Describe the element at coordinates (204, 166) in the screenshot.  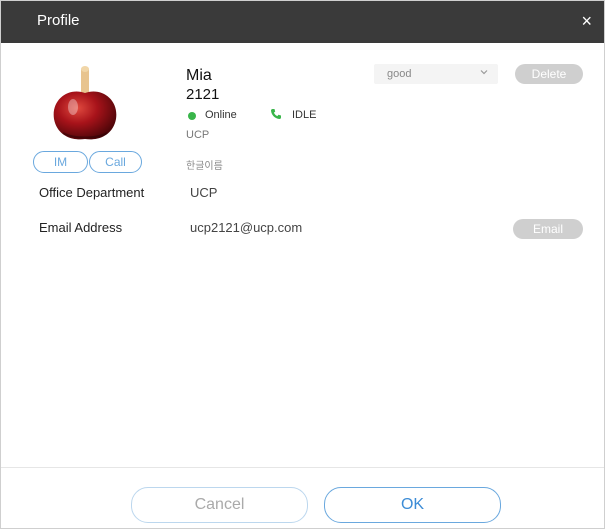
I see `profile-korean-name: 한글이름` at that location.